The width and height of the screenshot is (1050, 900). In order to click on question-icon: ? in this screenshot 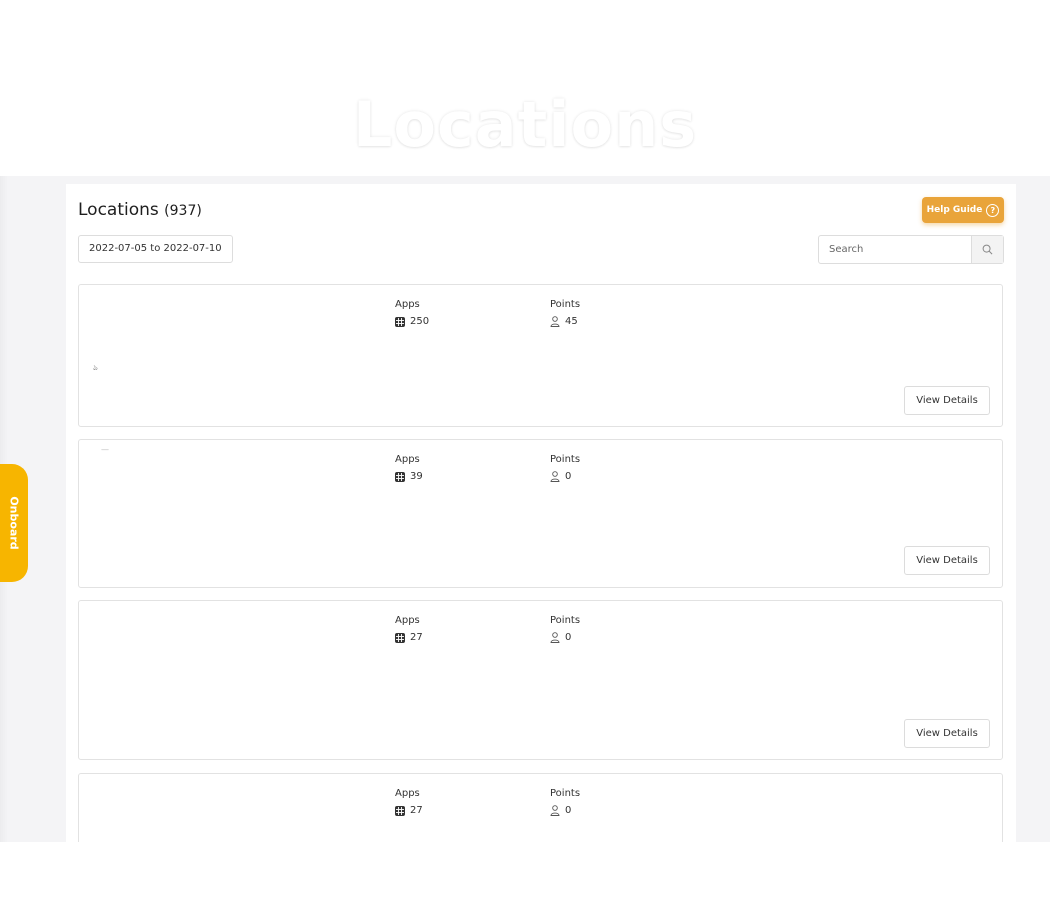, I will do `click(993, 210)`.